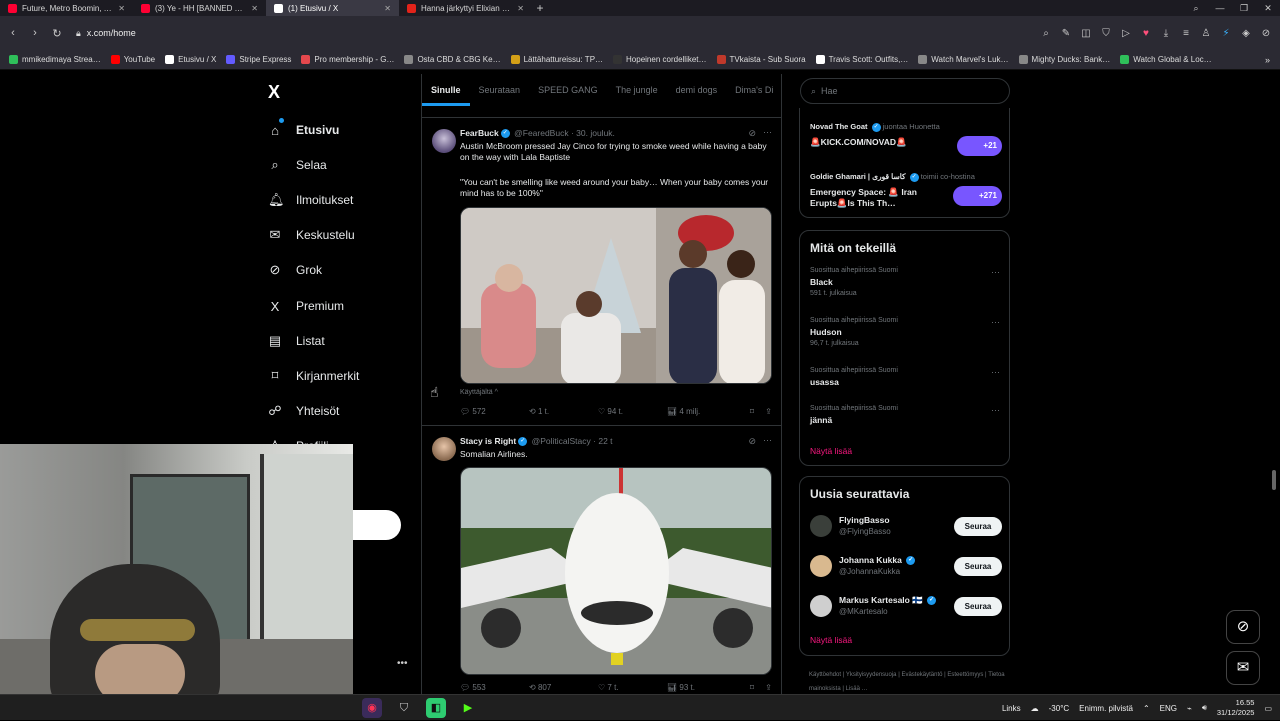  What do you see at coordinates (372, 708) in the screenshot?
I see `opera-gx-icon: ◉` at bounding box center [372, 708].